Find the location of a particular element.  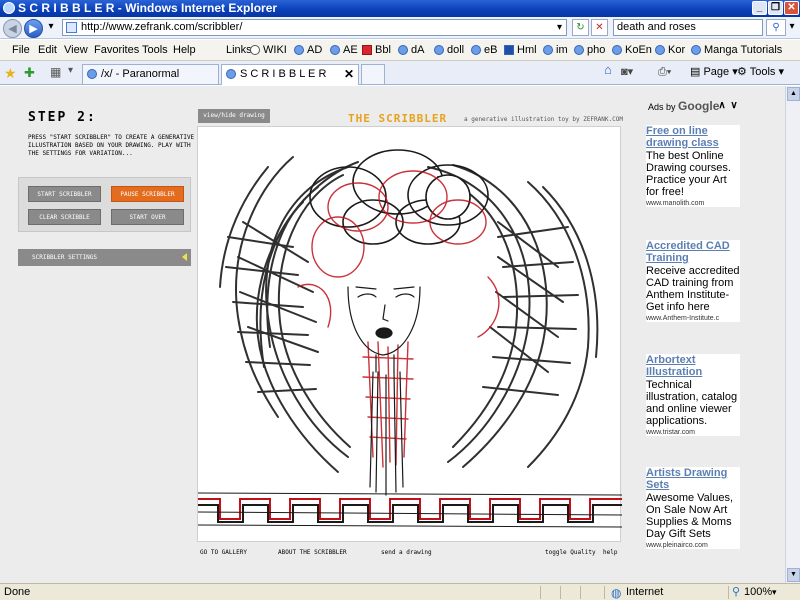

tools-menu: ⚙ Tools ▾ is located at coordinates (760, 72).